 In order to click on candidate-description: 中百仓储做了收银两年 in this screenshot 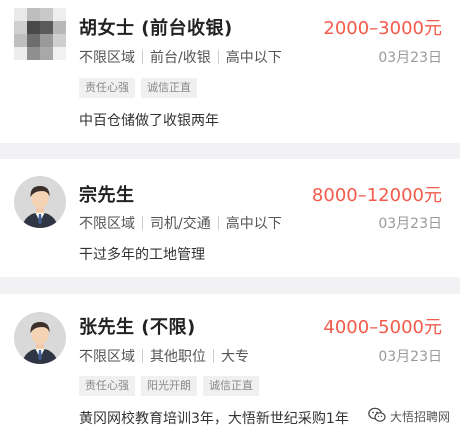, I will do `click(149, 121)`.